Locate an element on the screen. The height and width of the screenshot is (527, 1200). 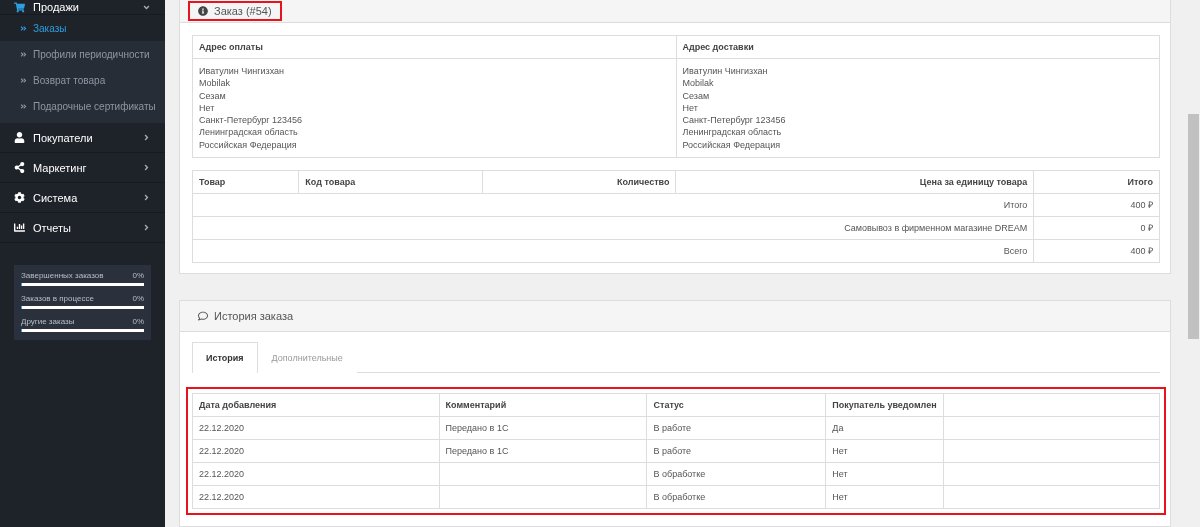
stat-label: Другие заказы is located at coordinates (48, 321).